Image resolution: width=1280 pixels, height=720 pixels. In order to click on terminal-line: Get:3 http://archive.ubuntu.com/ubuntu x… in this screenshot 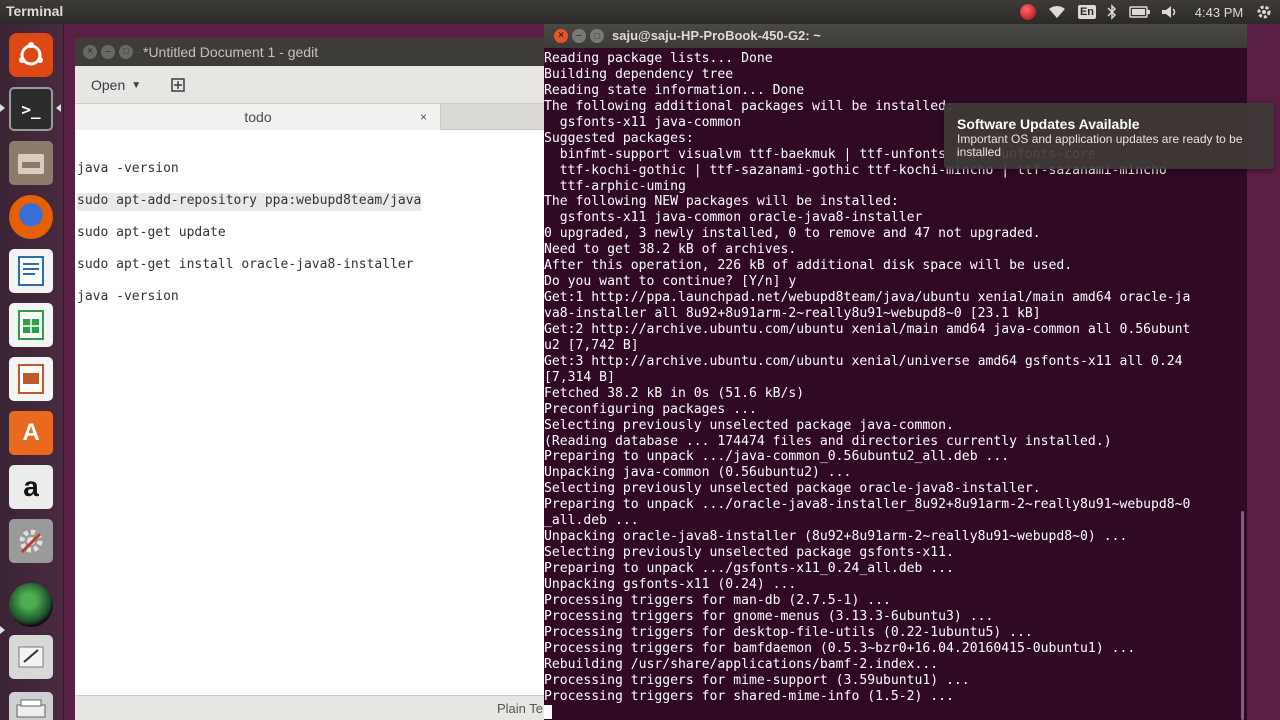, I will do `click(863, 361)`.